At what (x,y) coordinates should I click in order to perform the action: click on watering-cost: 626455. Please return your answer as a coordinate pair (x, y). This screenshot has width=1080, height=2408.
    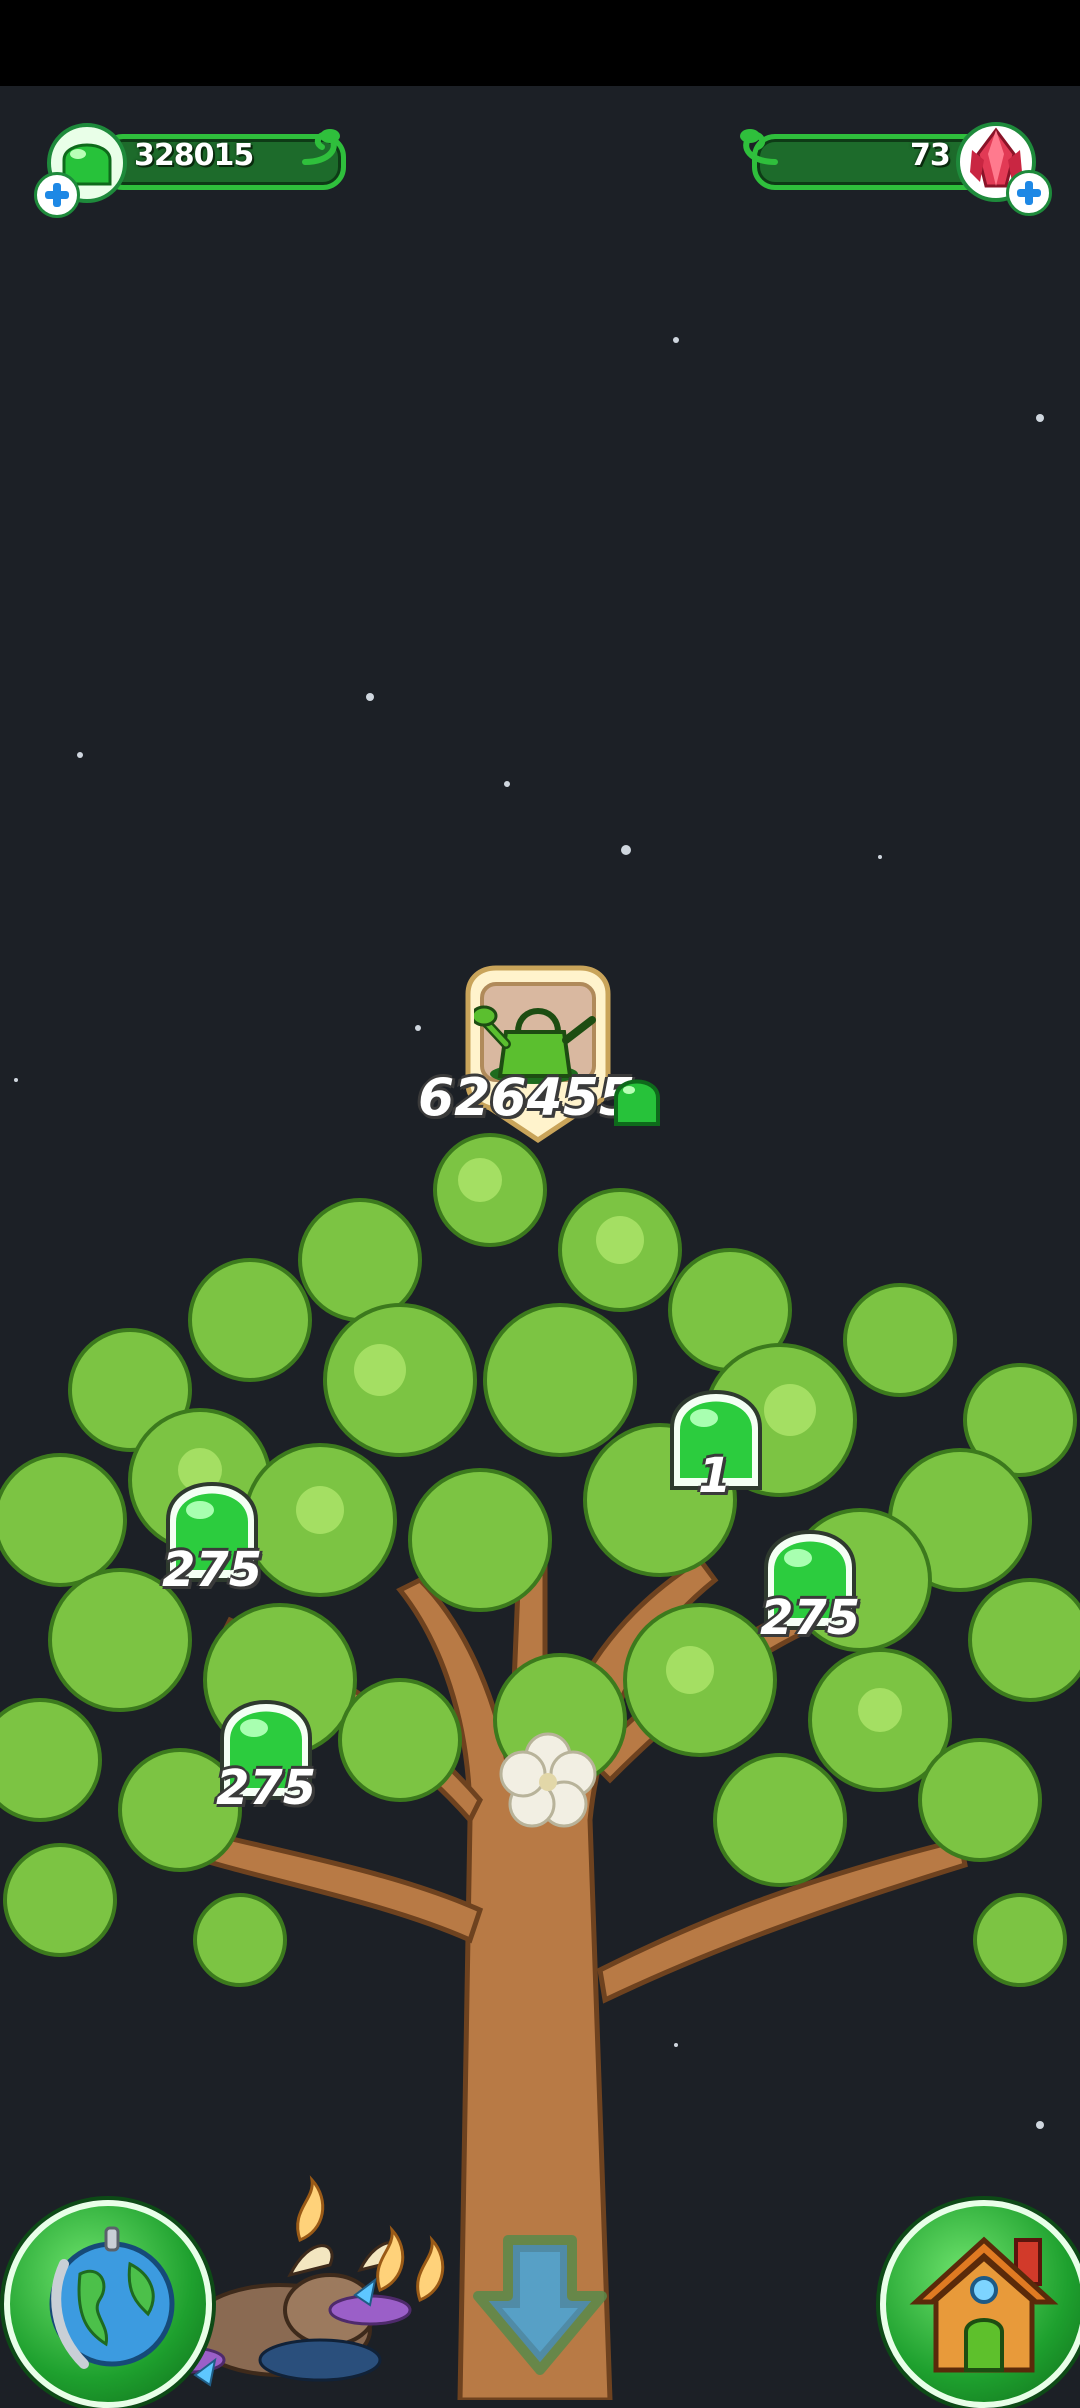
    Looking at the image, I should click on (527, 1098).